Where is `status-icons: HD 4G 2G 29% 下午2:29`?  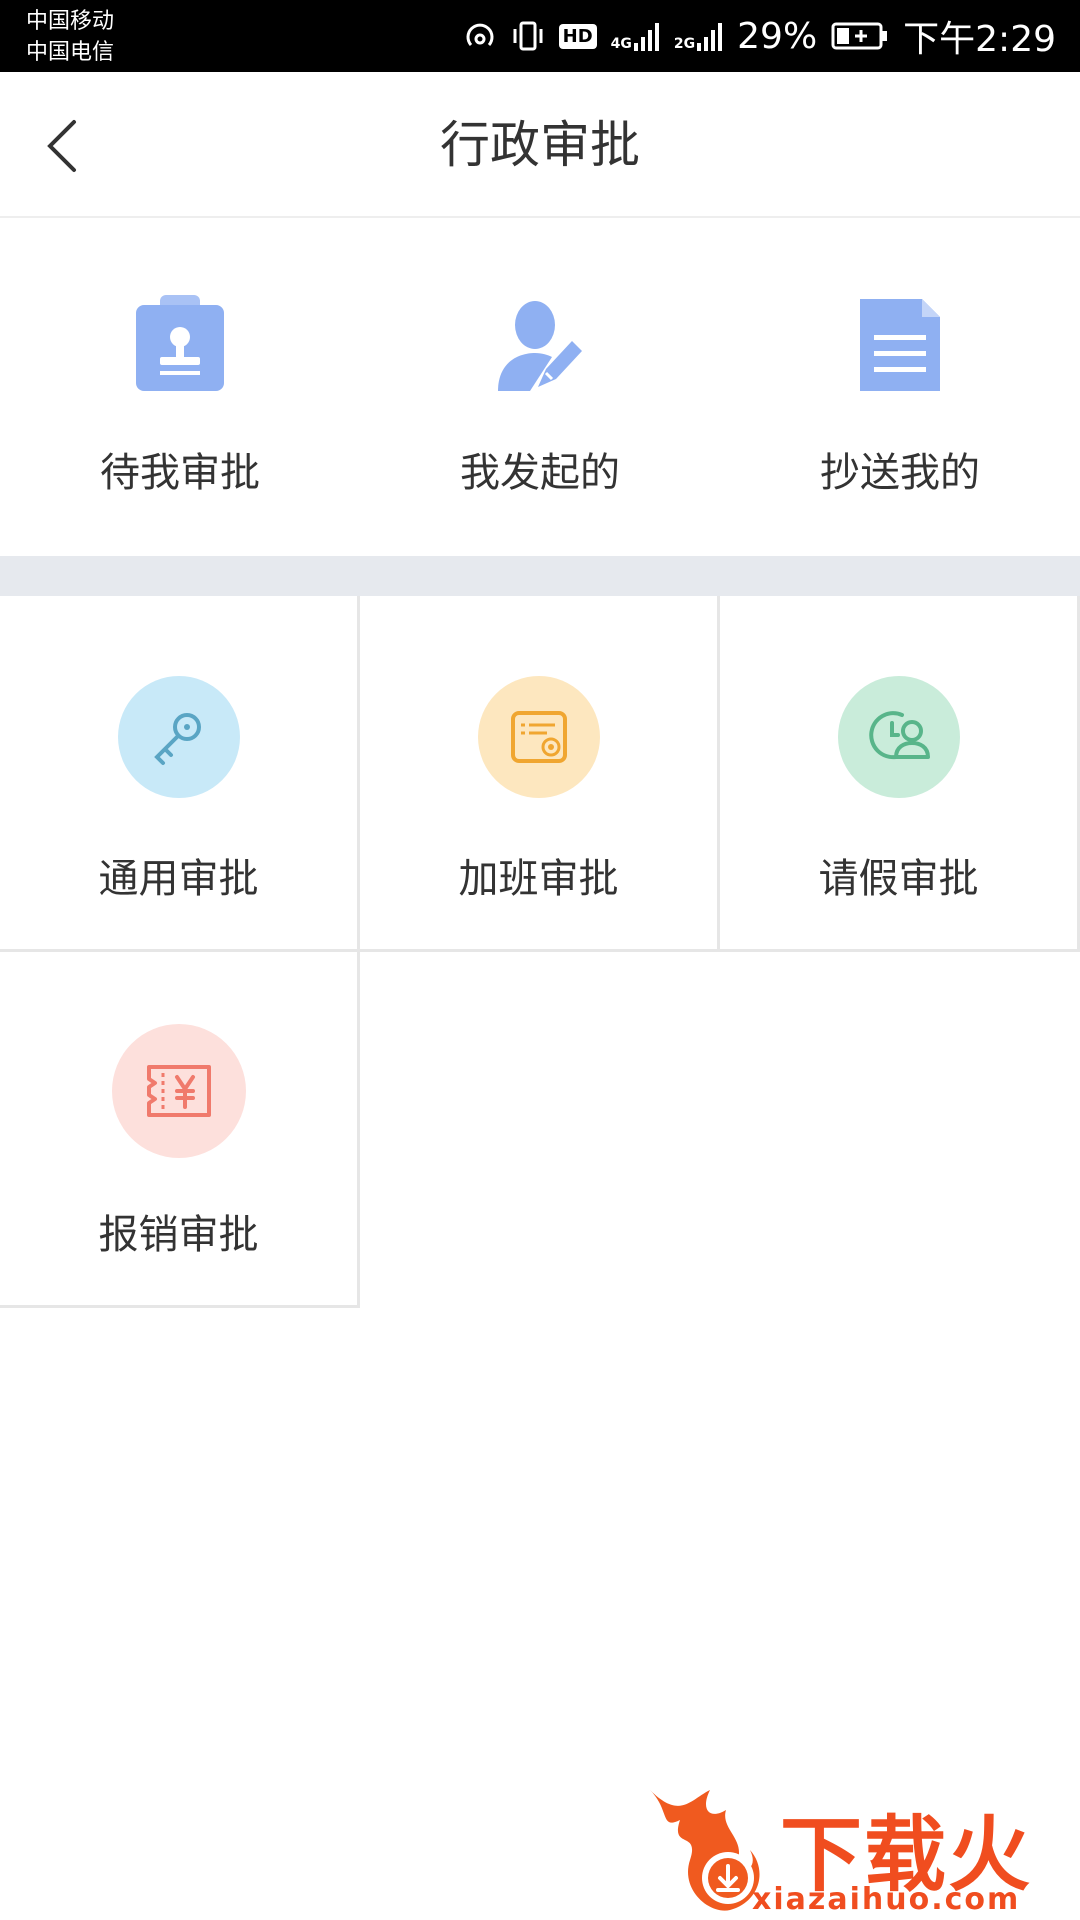 status-icons: HD 4G 2G 29% 下午2:29 is located at coordinates (759, 36).